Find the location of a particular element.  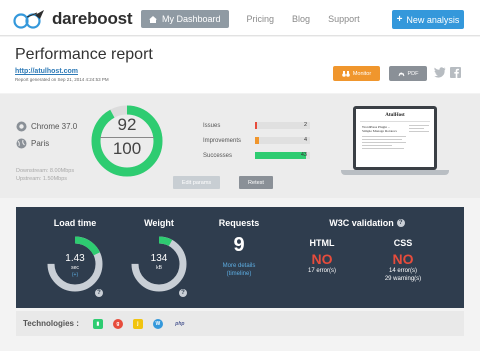

screenshot-site-title: AtulHost is located at coordinates (395, 115).